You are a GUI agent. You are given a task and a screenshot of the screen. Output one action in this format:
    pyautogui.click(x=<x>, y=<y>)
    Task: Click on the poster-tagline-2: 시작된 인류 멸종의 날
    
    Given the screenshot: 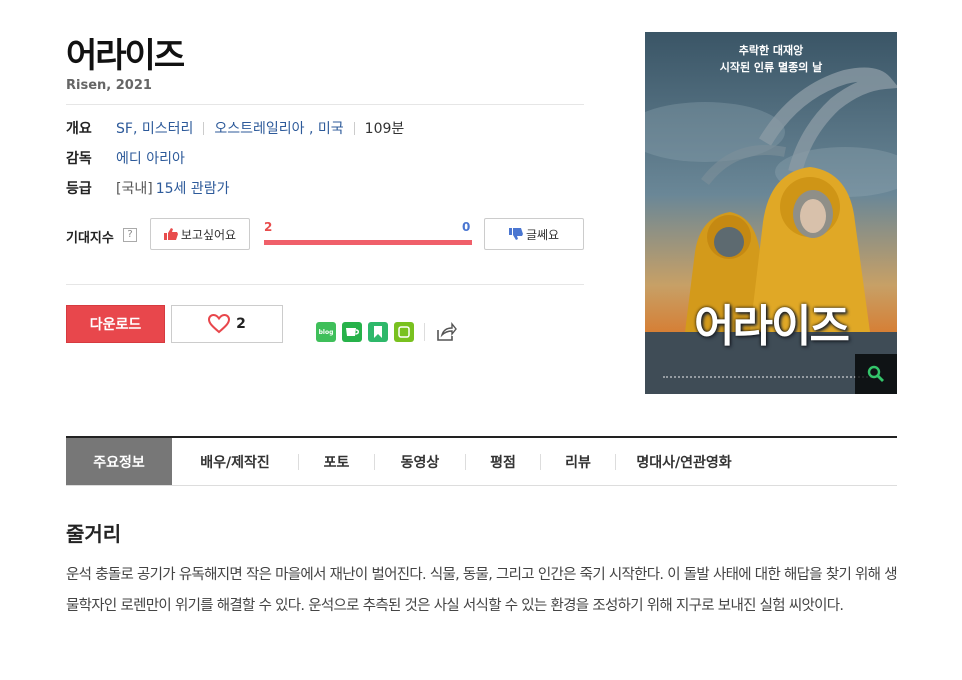 What is the action you would take?
    pyautogui.click(x=771, y=67)
    